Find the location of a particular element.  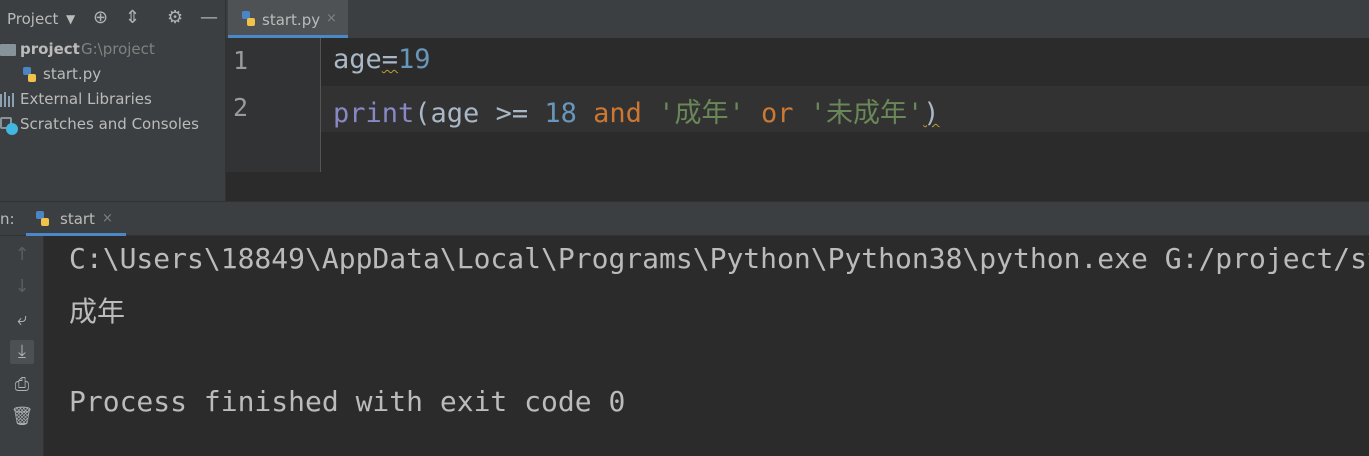

scroll-to-end-icon: ⤓ is located at coordinates (22, 352).